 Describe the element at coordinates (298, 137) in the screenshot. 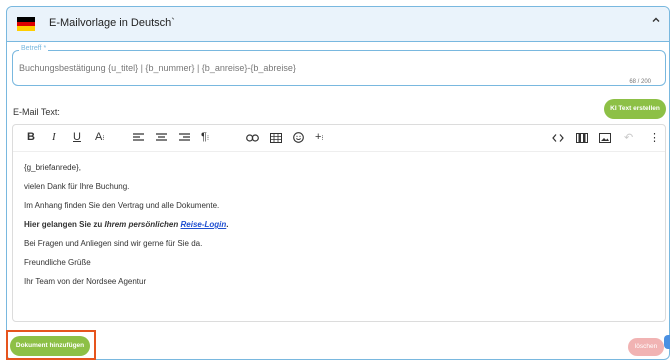

I see `emoji-icon` at that location.